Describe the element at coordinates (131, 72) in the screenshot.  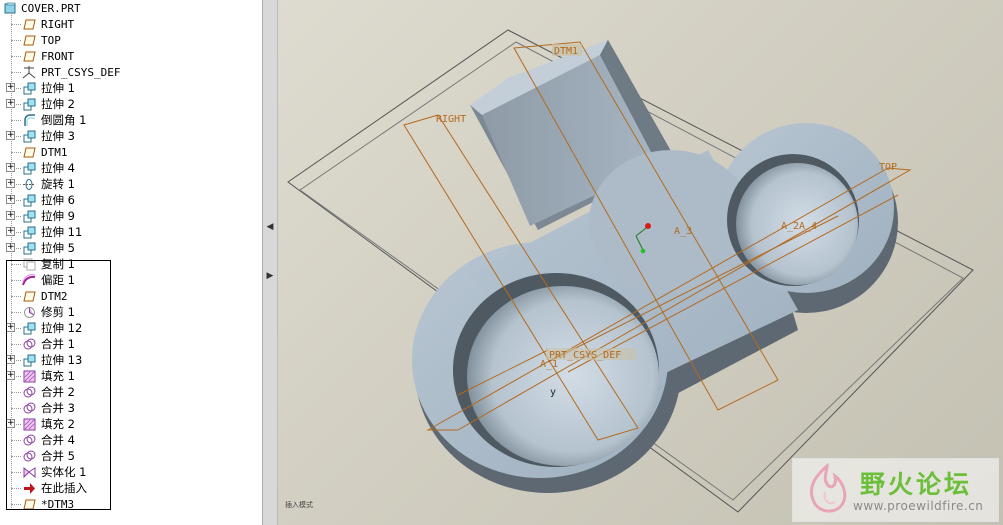
I see `tree-item: PRT_CSYS_DEF` at that location.